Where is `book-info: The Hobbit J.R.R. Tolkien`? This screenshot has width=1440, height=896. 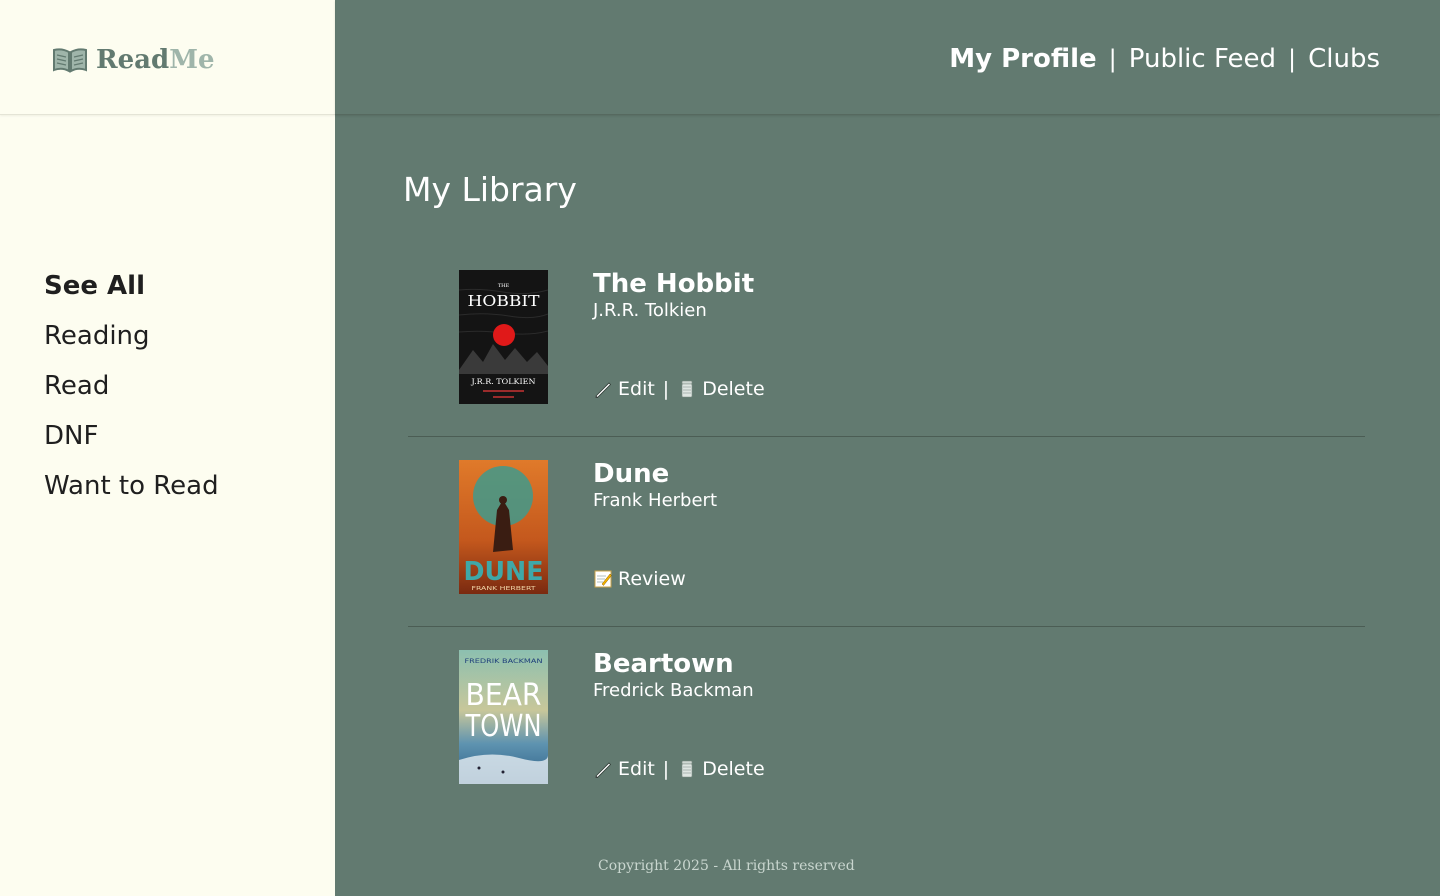 book-info: The Hobbit J.R.R. Tolkien is located at coordinates (673, 295).